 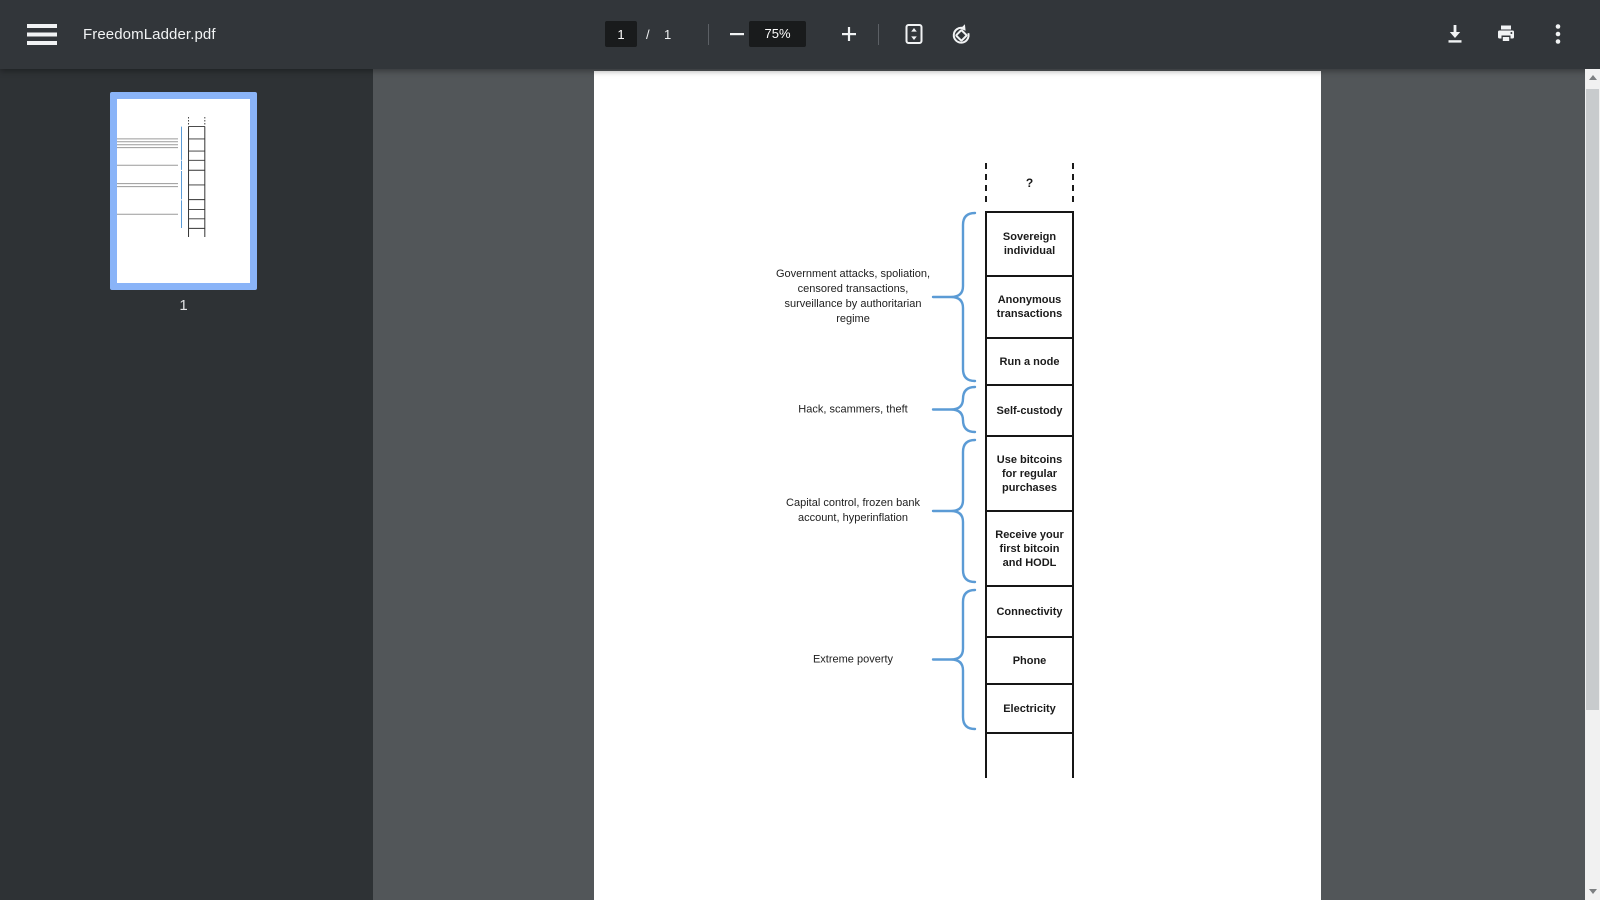 I want to click on thumbnail-page, so click(x=132, y=191).